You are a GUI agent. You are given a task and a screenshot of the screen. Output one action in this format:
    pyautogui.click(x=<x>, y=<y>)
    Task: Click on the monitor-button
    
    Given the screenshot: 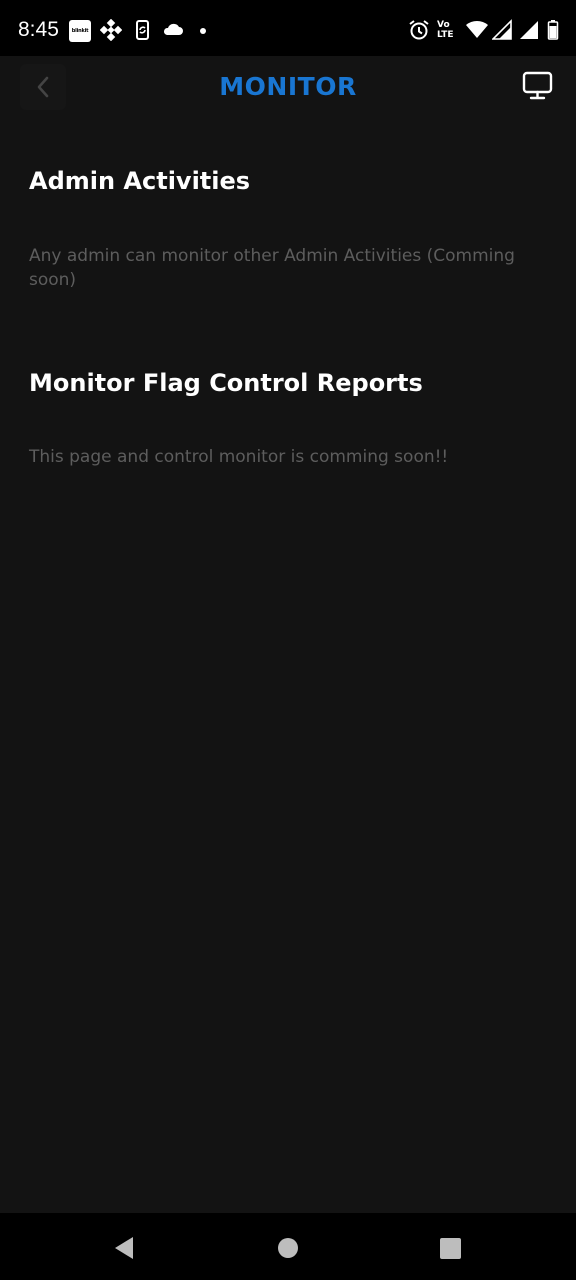 What is the action you would take?
    pyautogui.click(x=538, y=86)
    